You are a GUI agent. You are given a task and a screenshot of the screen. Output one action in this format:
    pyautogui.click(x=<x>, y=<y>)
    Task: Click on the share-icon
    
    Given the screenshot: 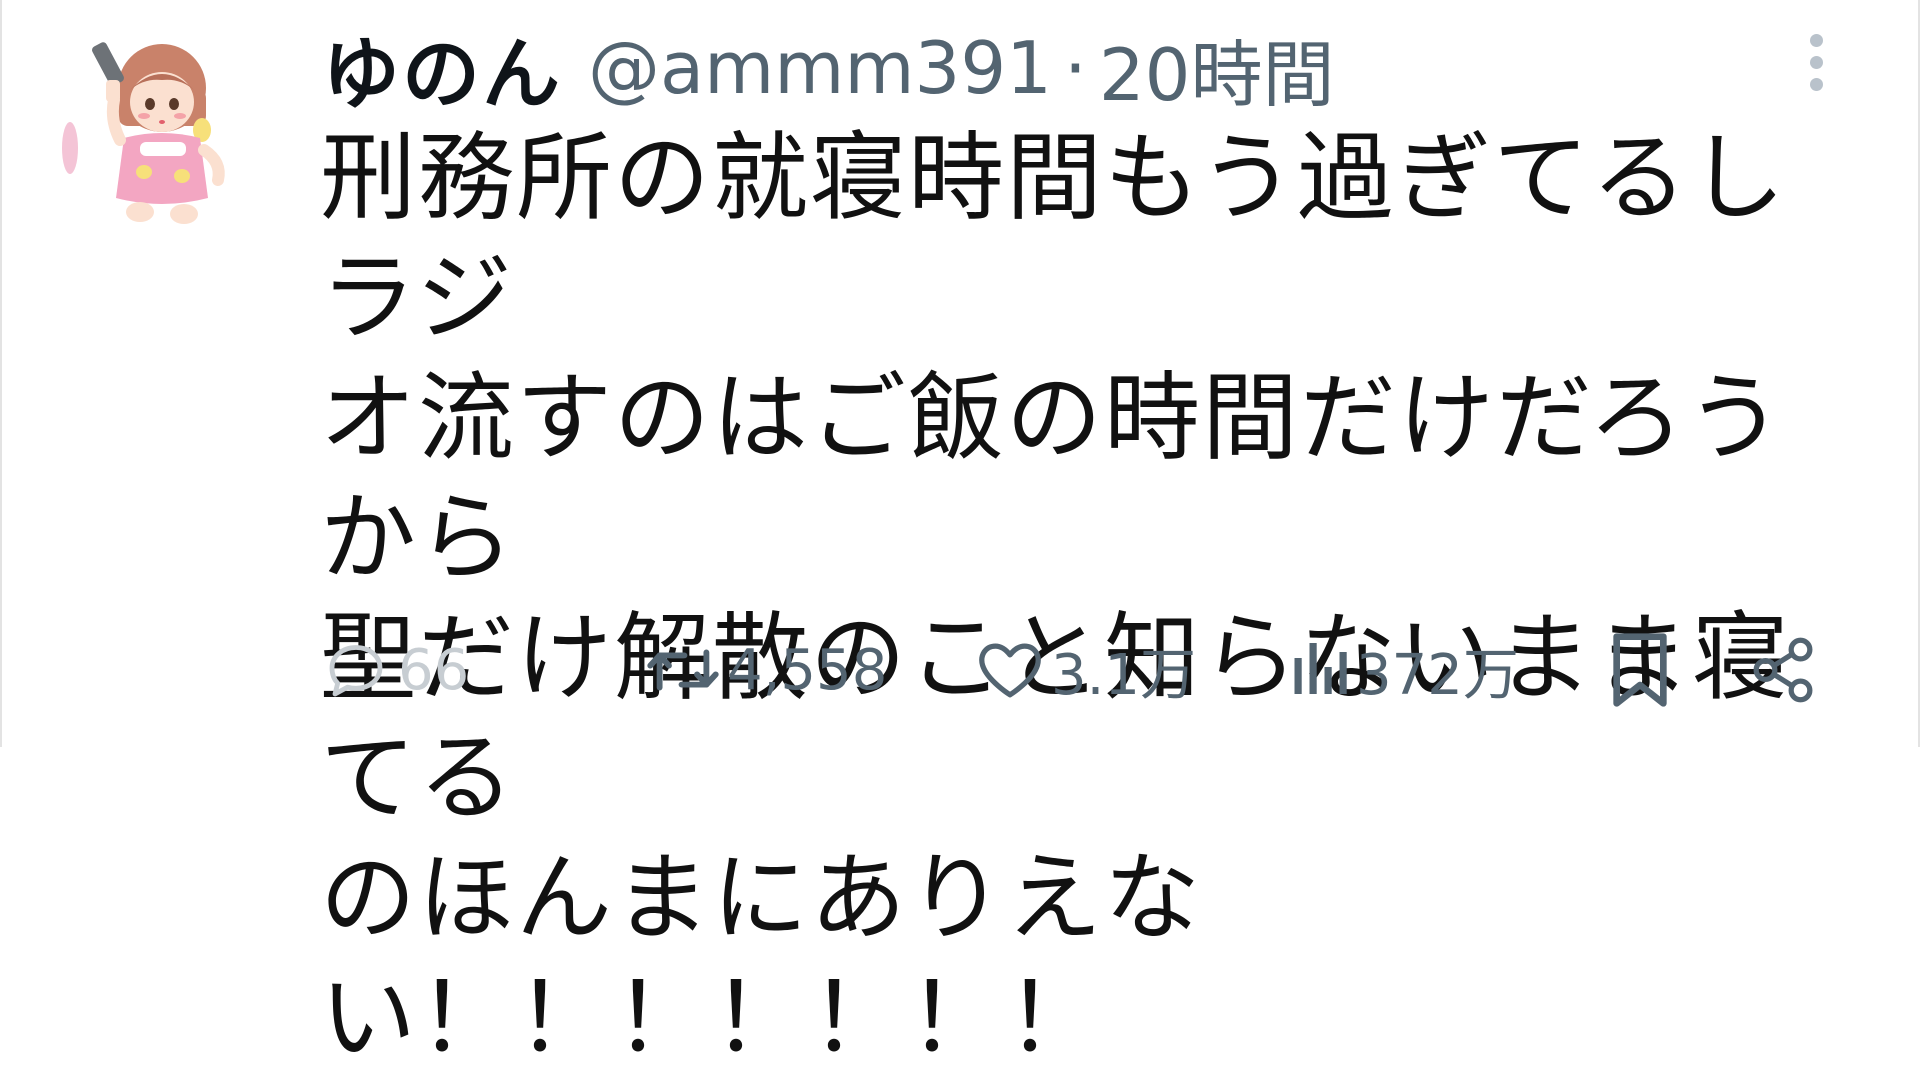 What is the action you would take?
    pyautogui.click(x=1783, y=670)
    